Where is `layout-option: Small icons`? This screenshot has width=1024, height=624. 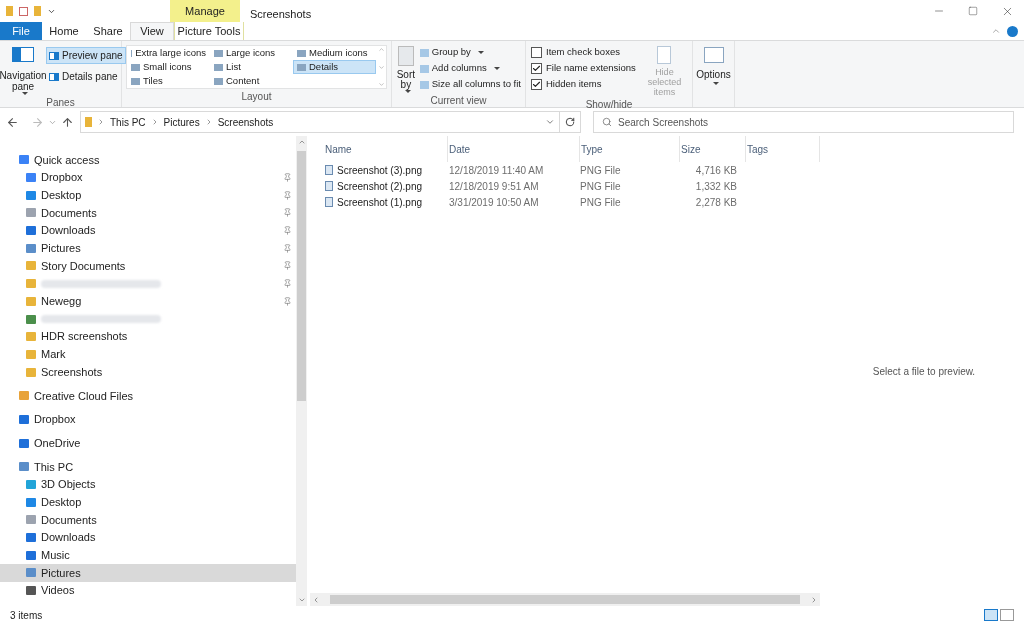 layout-option: Small icons is located at coordinates (168, 67).